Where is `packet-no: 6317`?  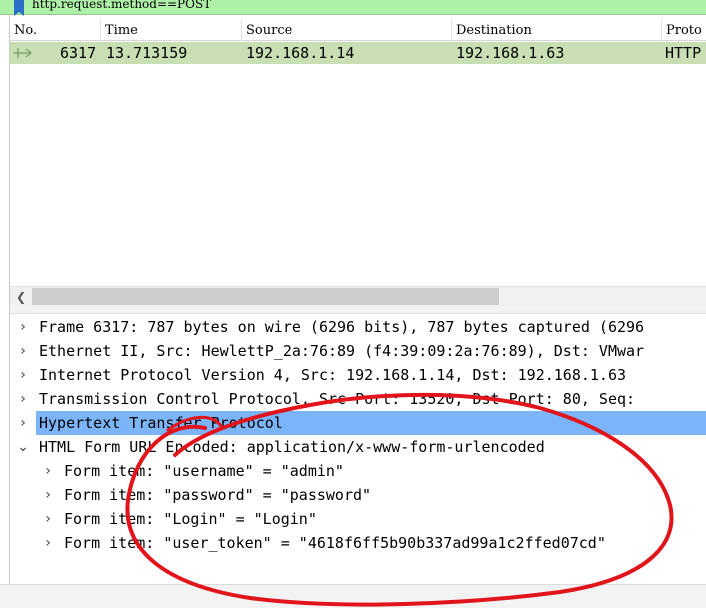
packet-no: 6317 is located at coordinates (78, 53).